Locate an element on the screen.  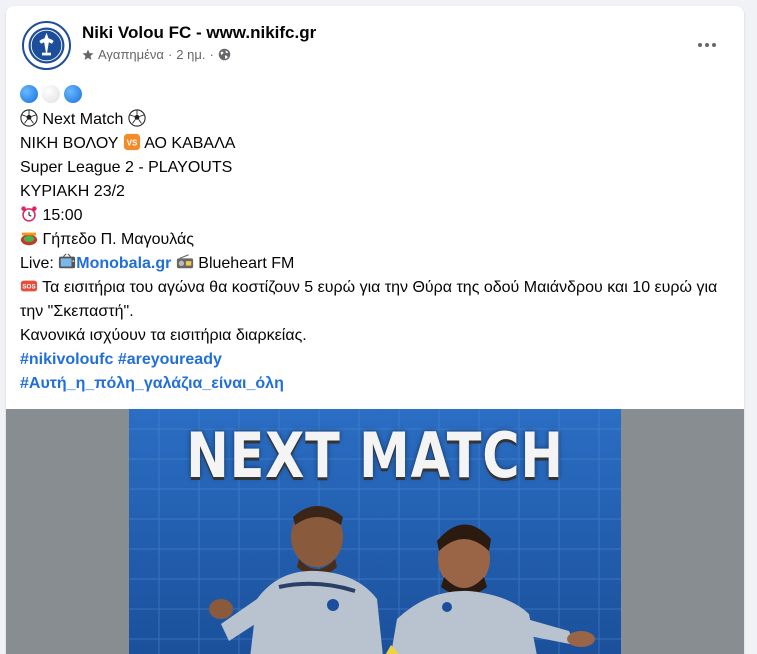
color-dots-line is located at coordinates (376, 96).